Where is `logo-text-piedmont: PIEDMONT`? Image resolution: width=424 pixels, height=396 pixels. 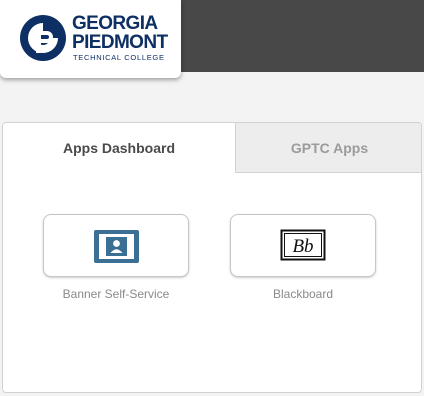 logo-text-piedmont: PIEDMONT is located at coordinates (120, 42).